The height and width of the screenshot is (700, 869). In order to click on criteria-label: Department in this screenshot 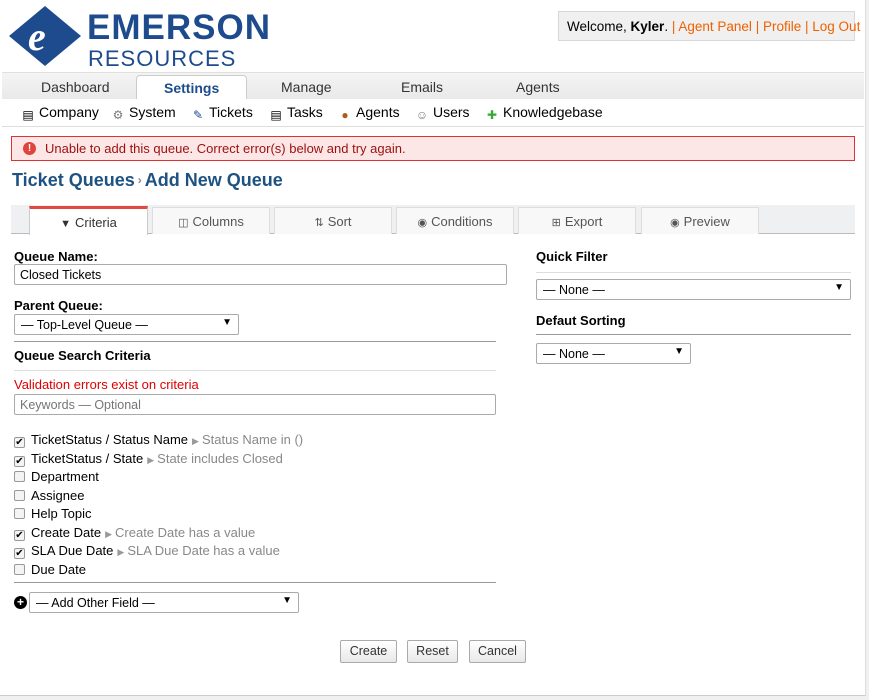, I will do `click(65, 476)`.